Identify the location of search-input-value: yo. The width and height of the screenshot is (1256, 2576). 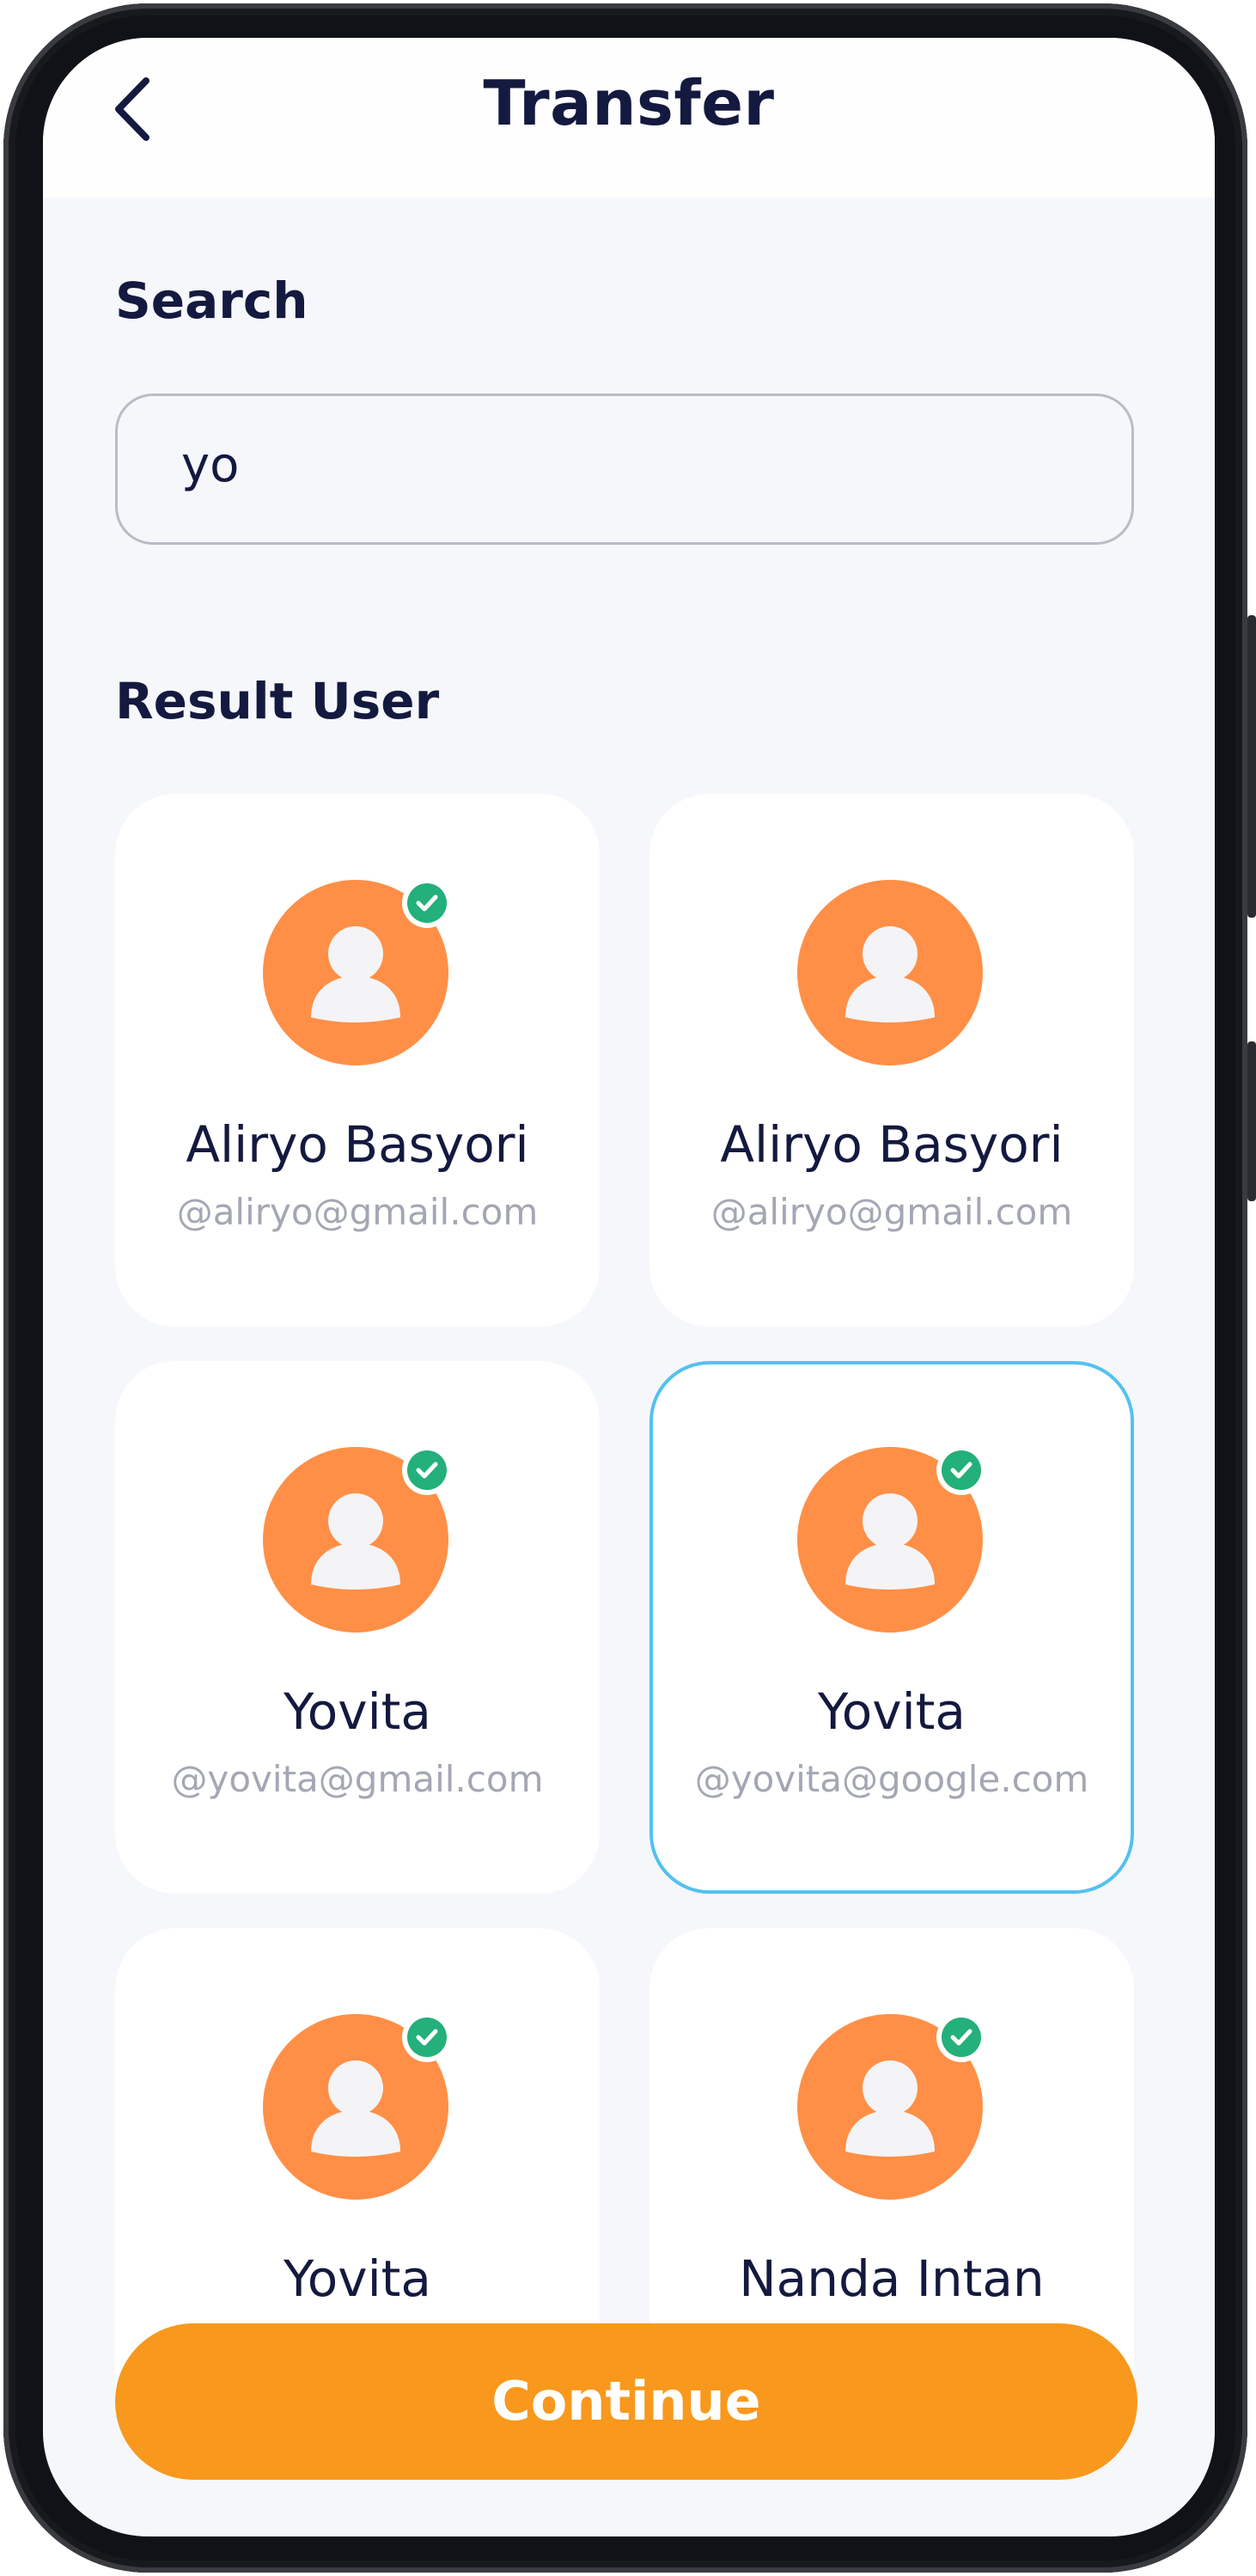
(210, 465).